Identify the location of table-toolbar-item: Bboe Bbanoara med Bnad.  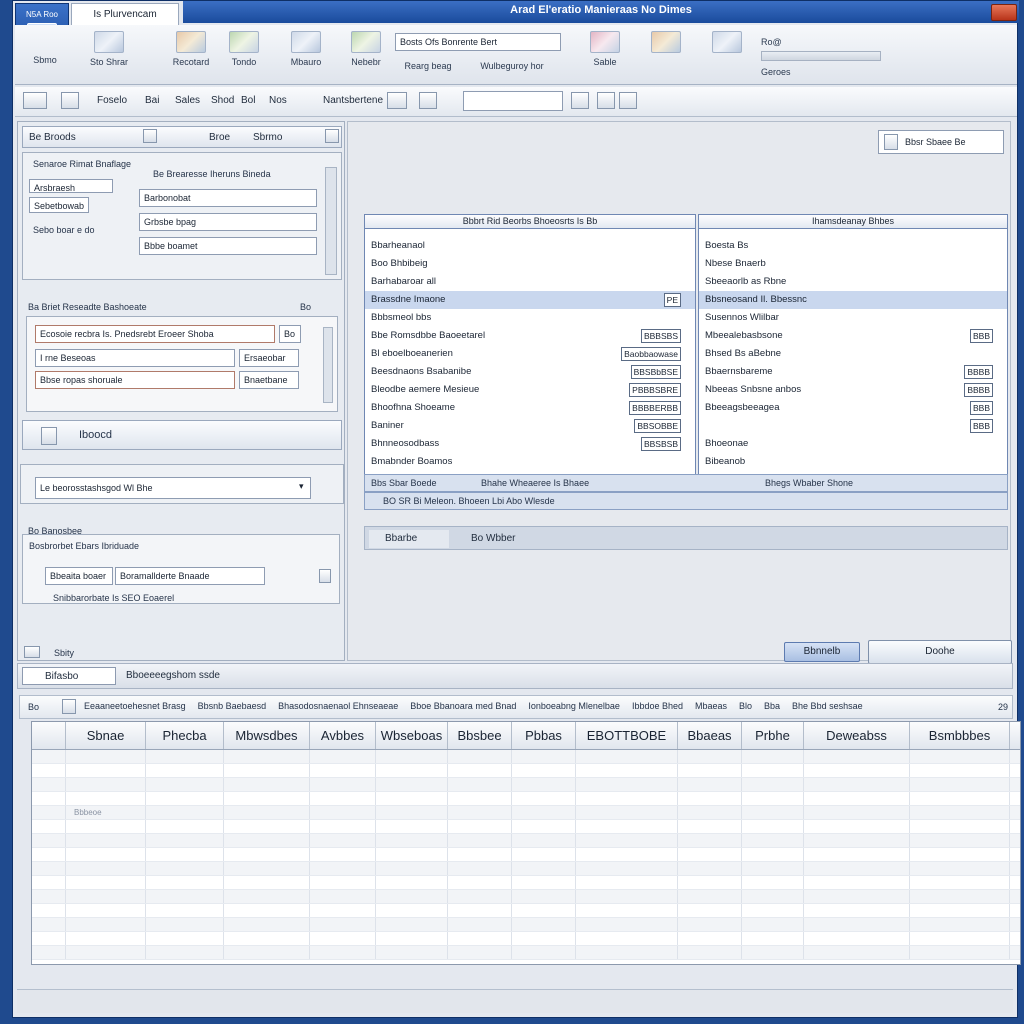
(463, 706).